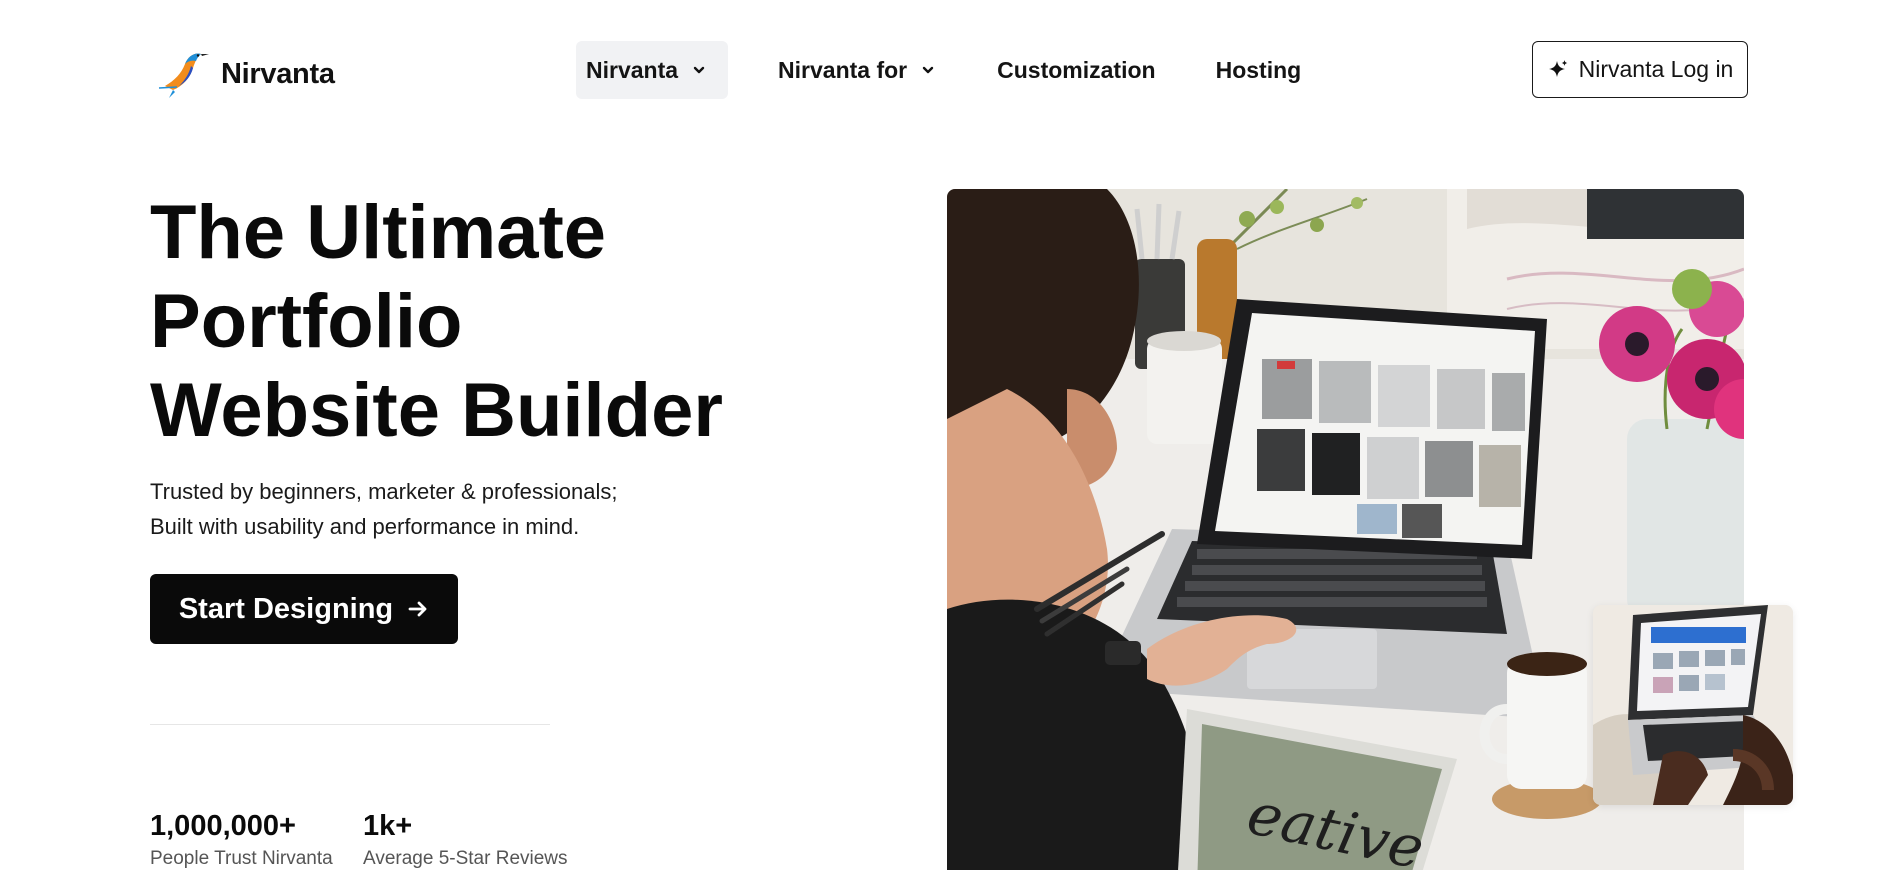  Describe the element at coordinates (223, 826) in the screenshot. I see `stat-value: 1,000,000+` at that location.